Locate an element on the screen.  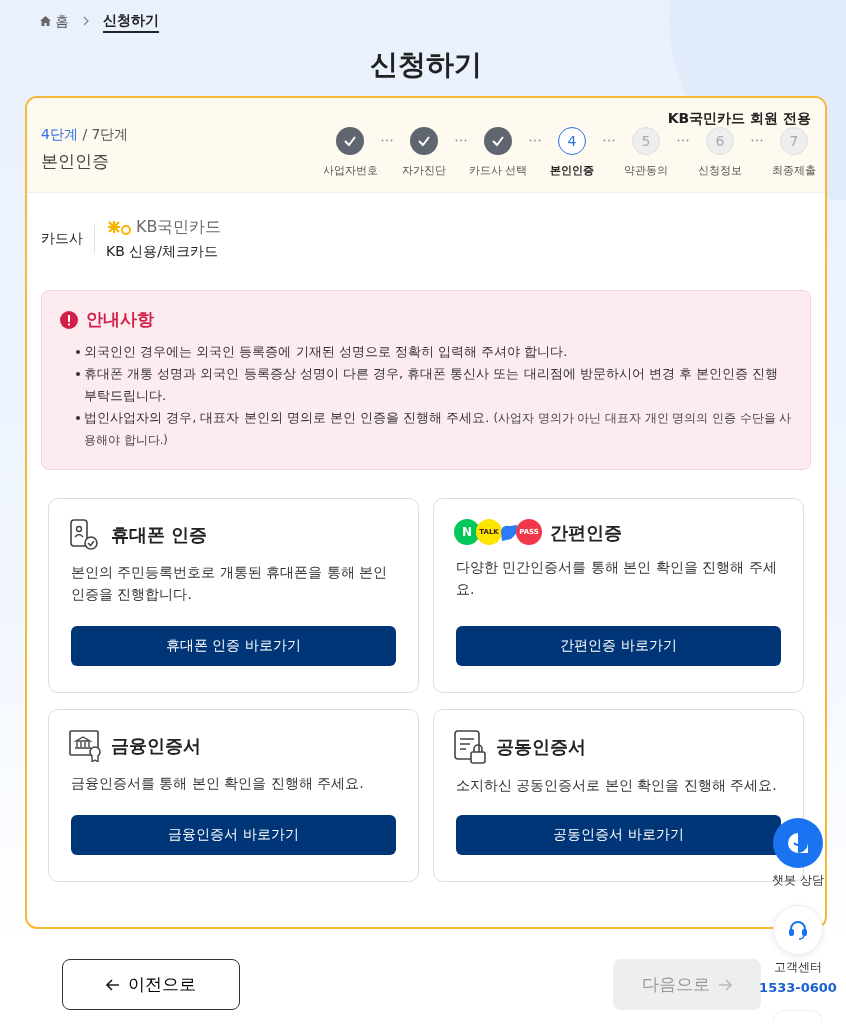
previous-button: 이전으로 is located at coordinates (151, 984).